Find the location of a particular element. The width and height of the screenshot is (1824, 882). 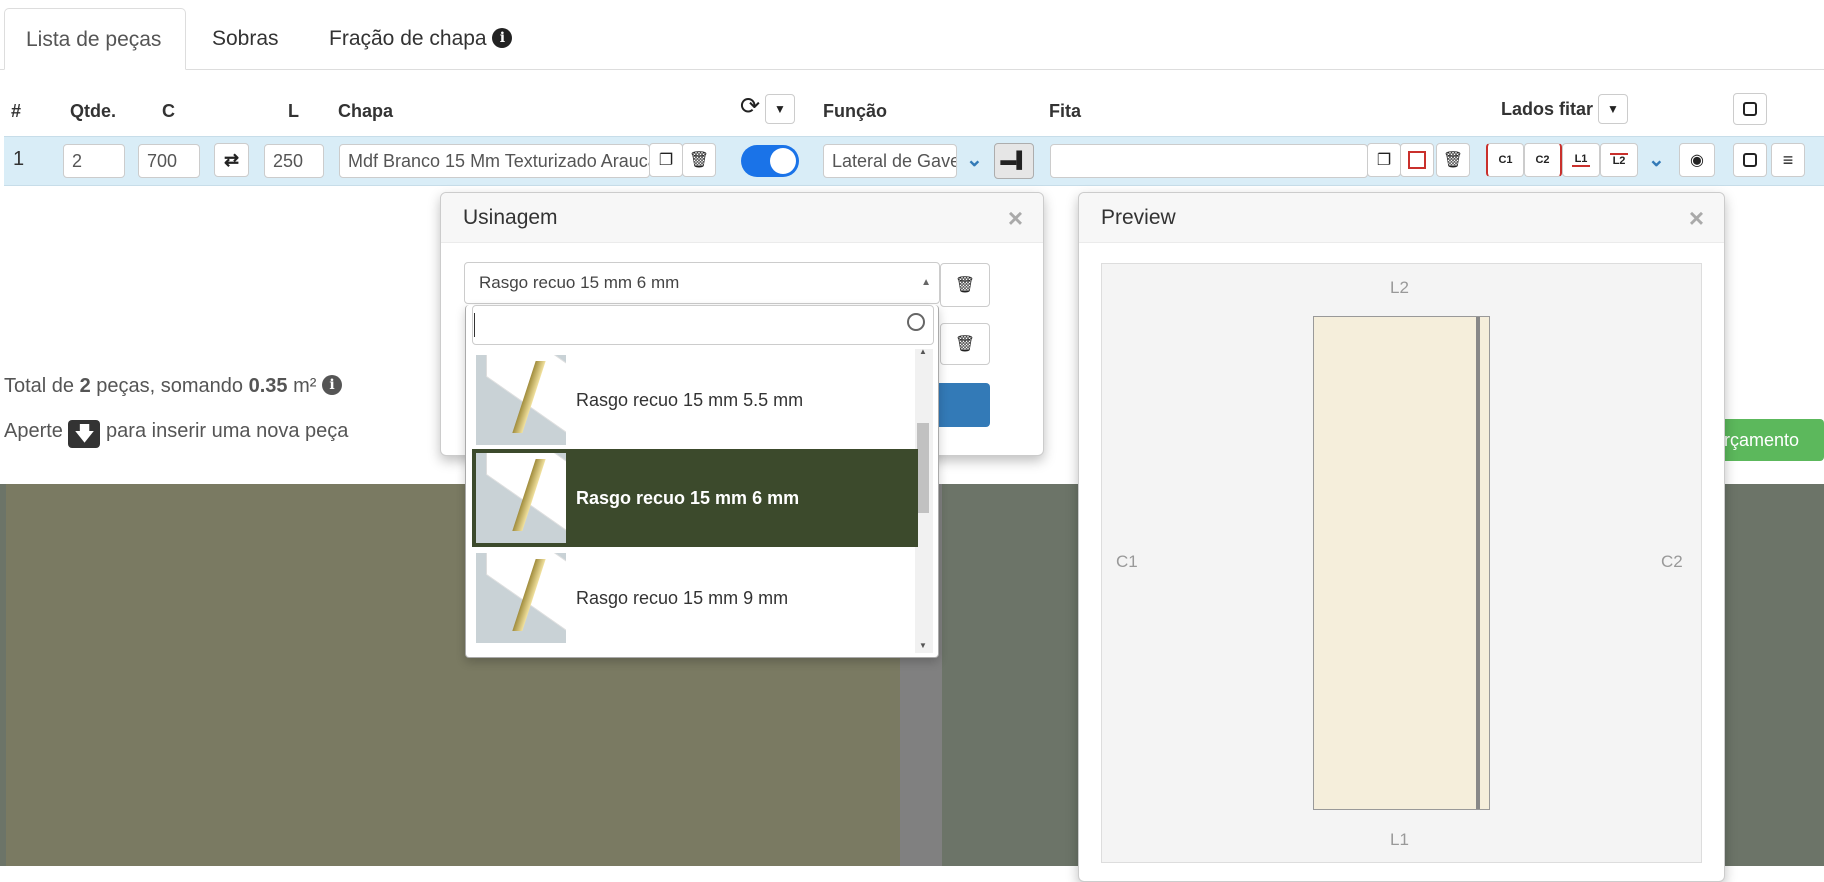

confirm-button is located at coordinates (960, 405).